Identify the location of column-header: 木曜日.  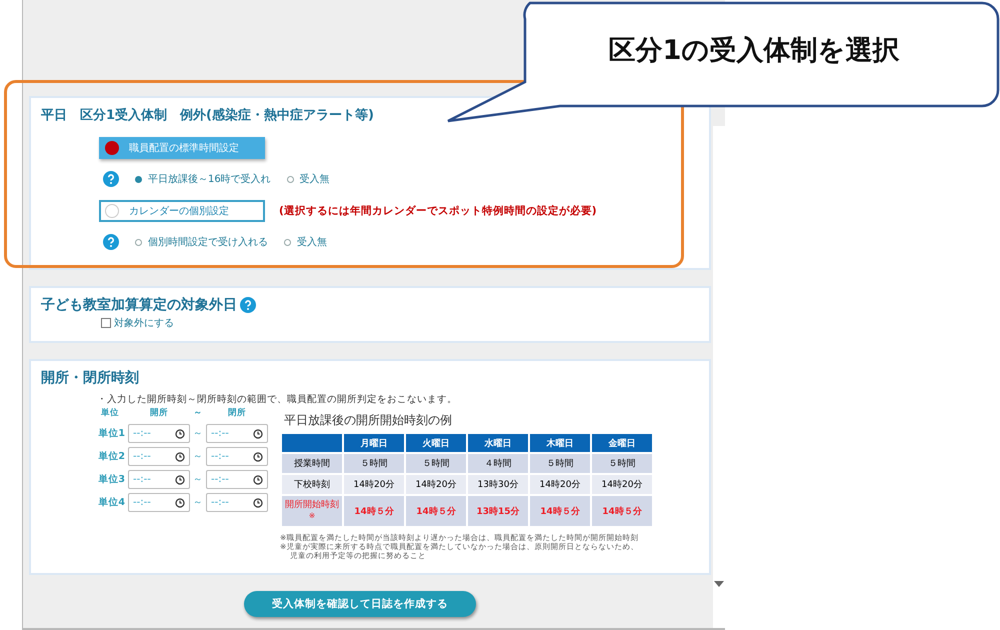
(560, 443).